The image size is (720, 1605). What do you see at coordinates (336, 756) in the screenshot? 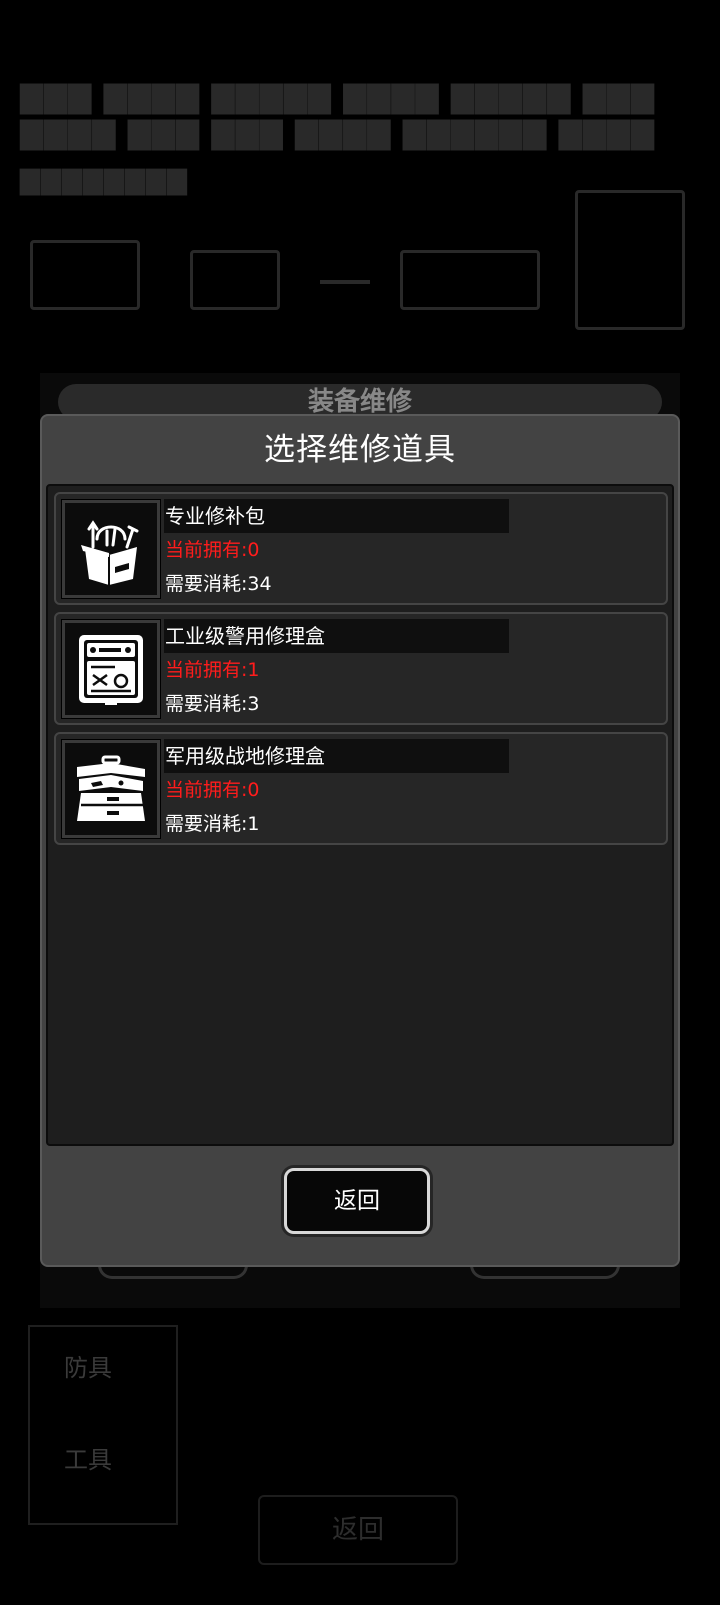
I see `item-name: 军用级战地修理盒` at bounding box center [336, 756].